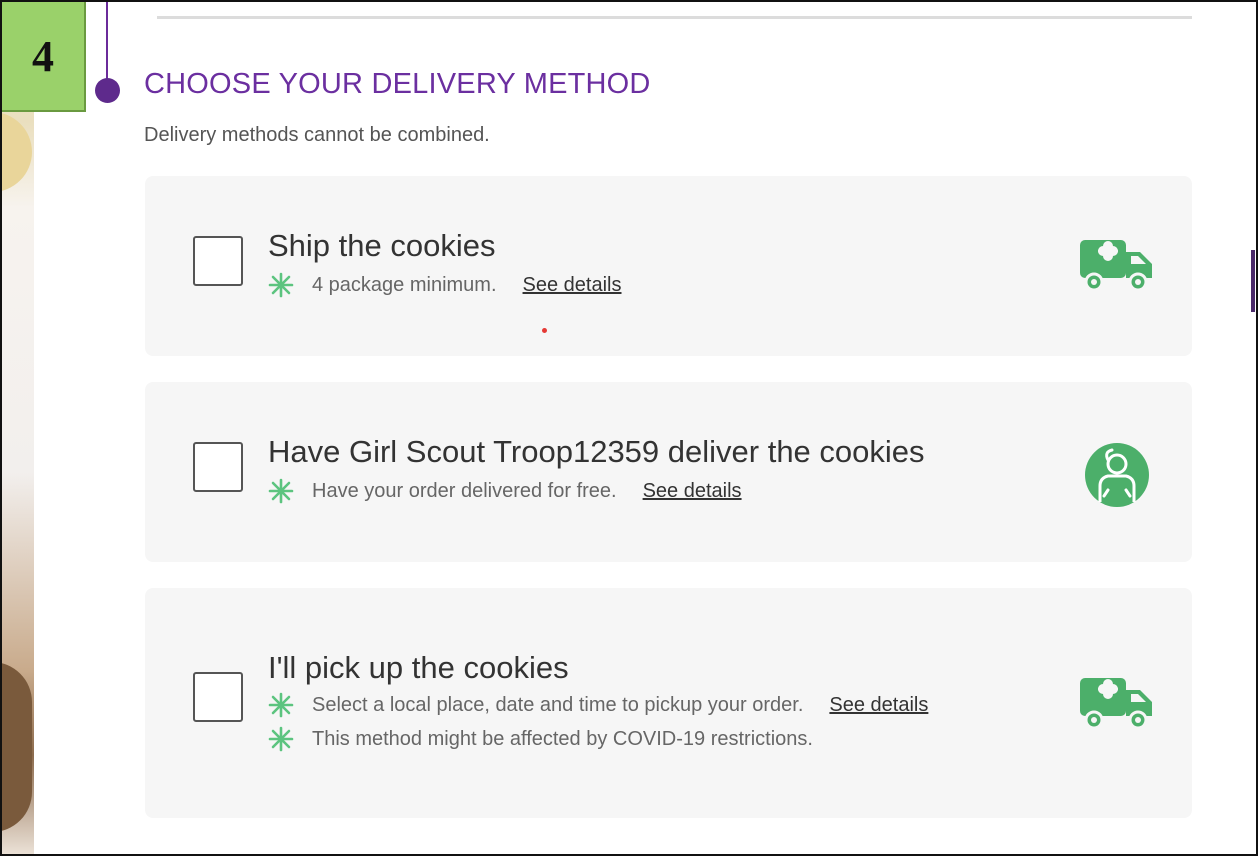 The image size is (1258, 856). What do you see at coordinates (107, 90) in the screenshot?
I see `progress-timeline-dot` at bounding box center [107, 90].